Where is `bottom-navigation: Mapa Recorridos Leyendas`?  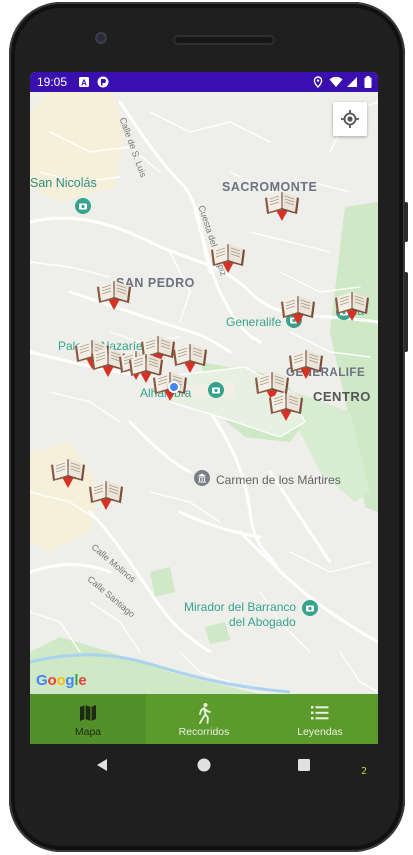 bottom-navigation: Mapa Recorridos Leyendas is located at coordinates (204, 719).